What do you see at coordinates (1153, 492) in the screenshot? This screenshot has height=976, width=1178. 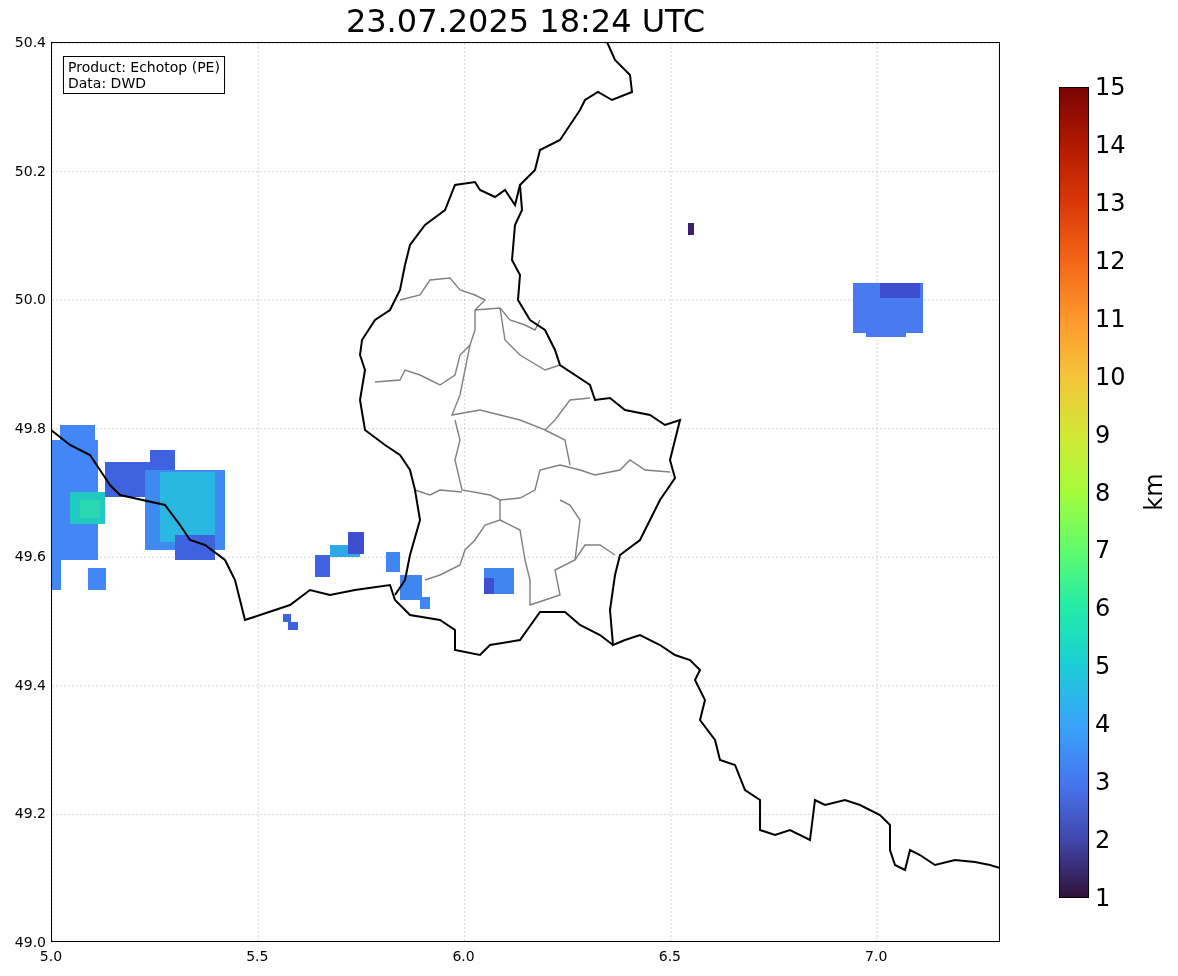 I see `colorbar-label: km` at bounding box center [1153, 492].